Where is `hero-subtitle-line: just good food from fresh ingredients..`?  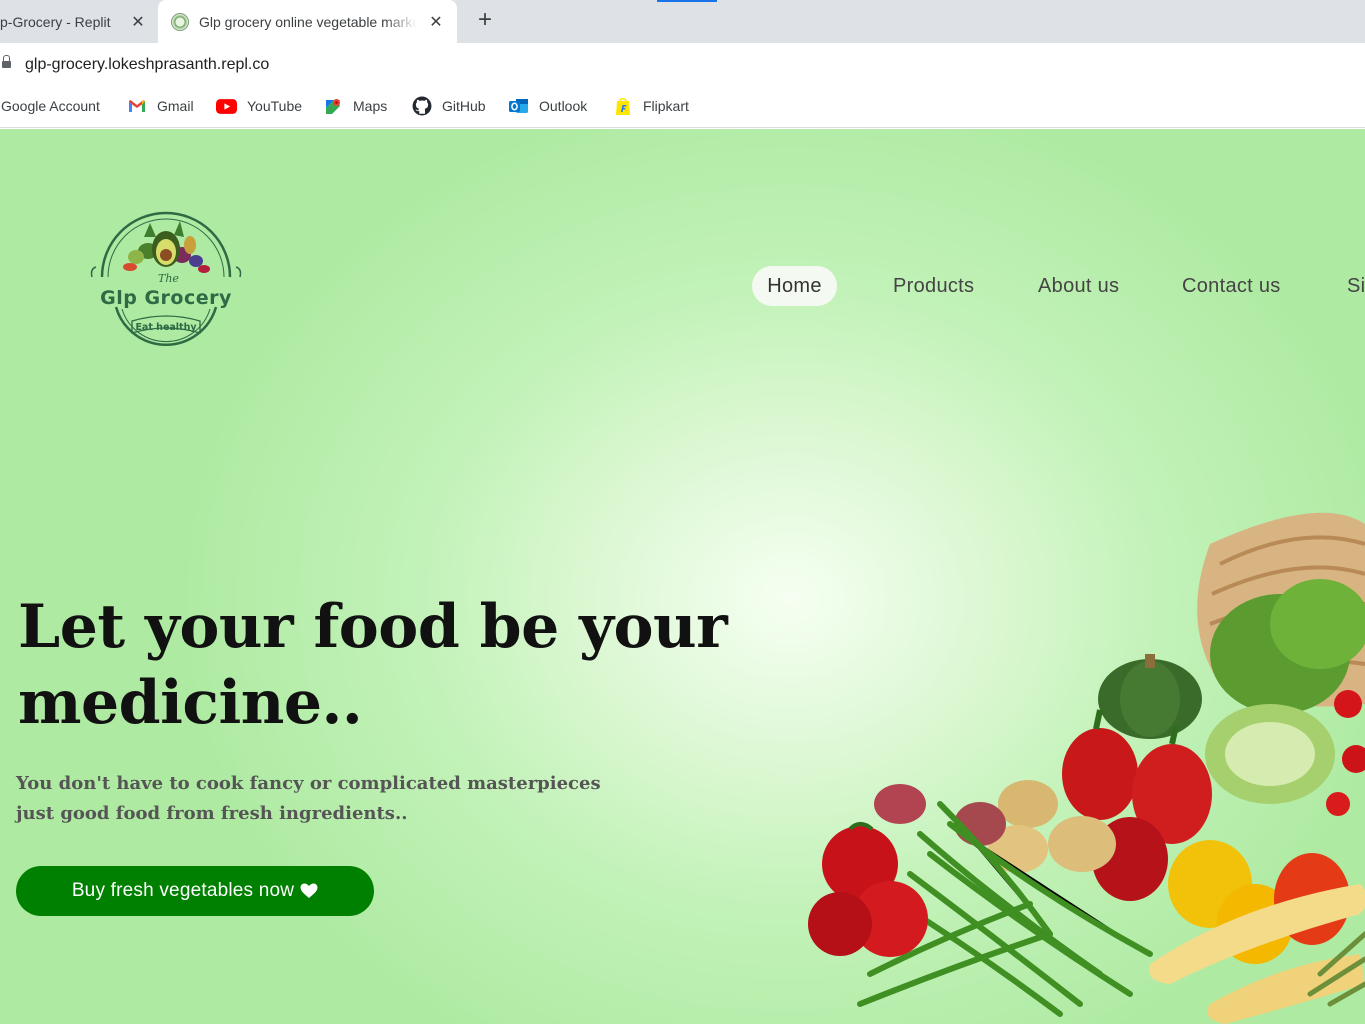
hero-subtitle-line: just good food from fresh ingredients.. is located at coordinates (212, 813).